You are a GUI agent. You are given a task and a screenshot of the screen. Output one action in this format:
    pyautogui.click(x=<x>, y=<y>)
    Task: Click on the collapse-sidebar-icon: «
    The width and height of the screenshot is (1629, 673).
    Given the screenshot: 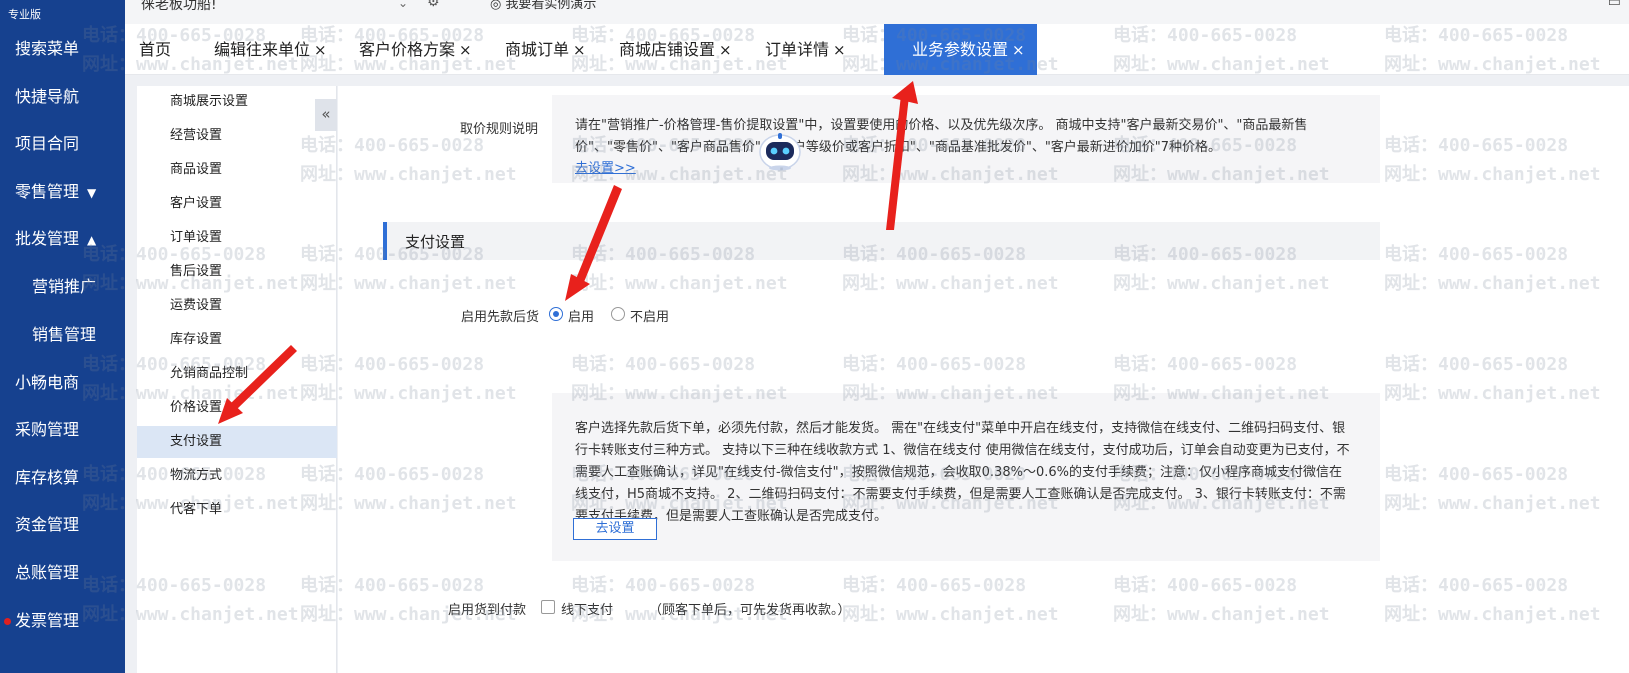 What is the action you would take?
    pyautogui.click(x=326, y=115)
    